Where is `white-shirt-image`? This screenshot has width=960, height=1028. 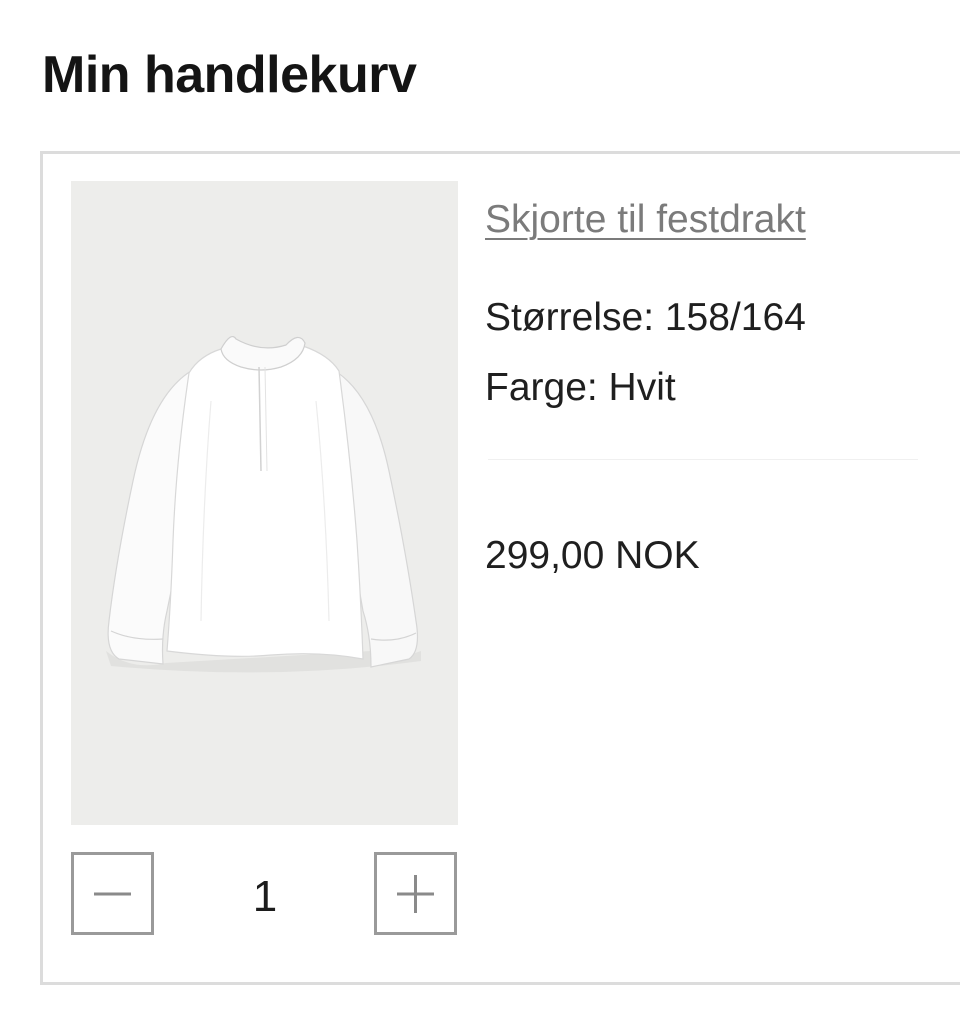 white-shirt-image is located at coordinates (263, 504).